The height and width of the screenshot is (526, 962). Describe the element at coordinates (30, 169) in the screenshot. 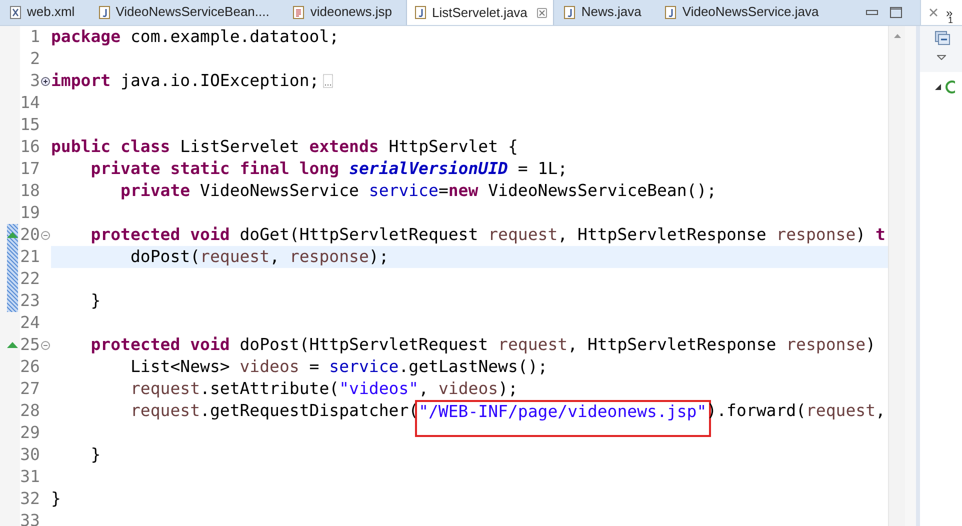

I see `line-number: 17` at that location.